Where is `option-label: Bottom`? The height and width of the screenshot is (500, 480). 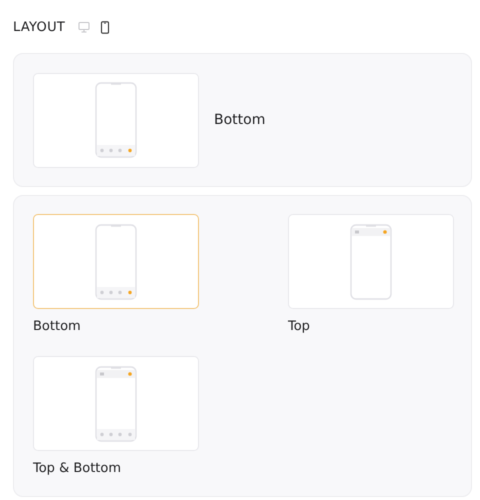 option-label: Bottom is located at coordinates (57, 326).